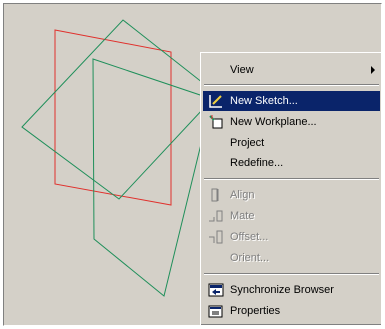 This screenshot has height=329, width=385. What do you see at coordinates (373, 70) in the screenshot?
I see `submenu-arrow-icon` at bounding box center [373, 70].